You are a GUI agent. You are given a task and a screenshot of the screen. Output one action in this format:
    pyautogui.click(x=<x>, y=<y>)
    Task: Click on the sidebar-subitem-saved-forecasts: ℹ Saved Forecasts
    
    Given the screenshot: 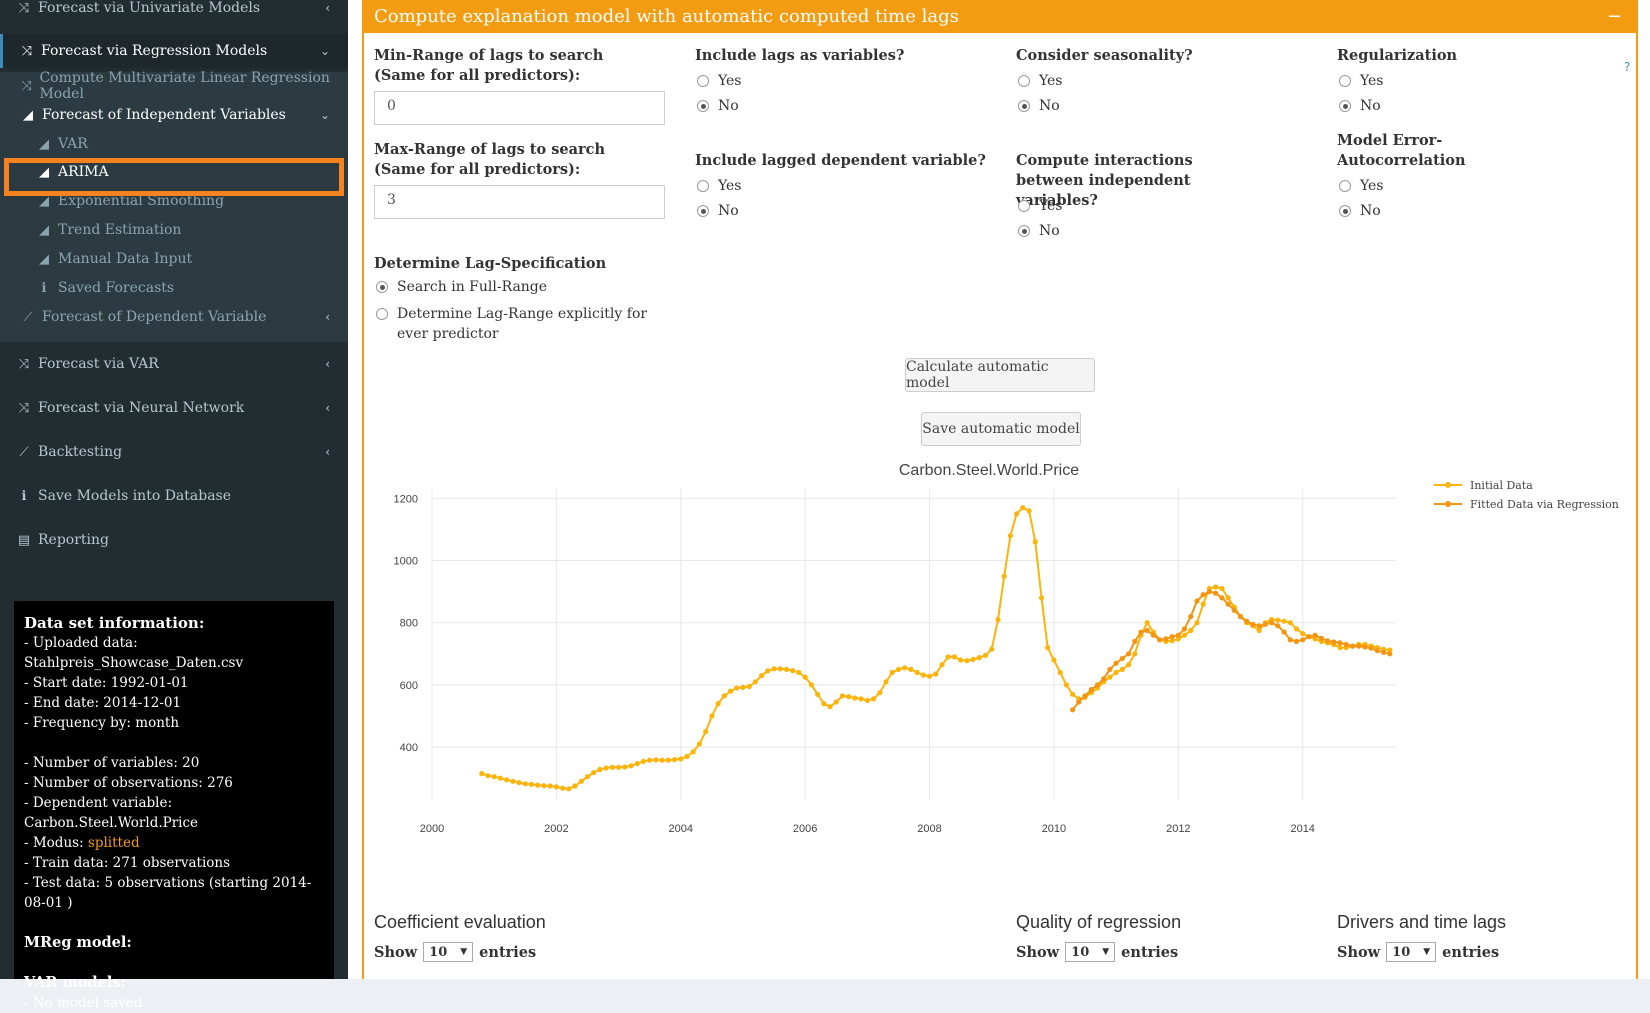 What is the action you would take?
    pyautogui.click(x=174, y=288)
    